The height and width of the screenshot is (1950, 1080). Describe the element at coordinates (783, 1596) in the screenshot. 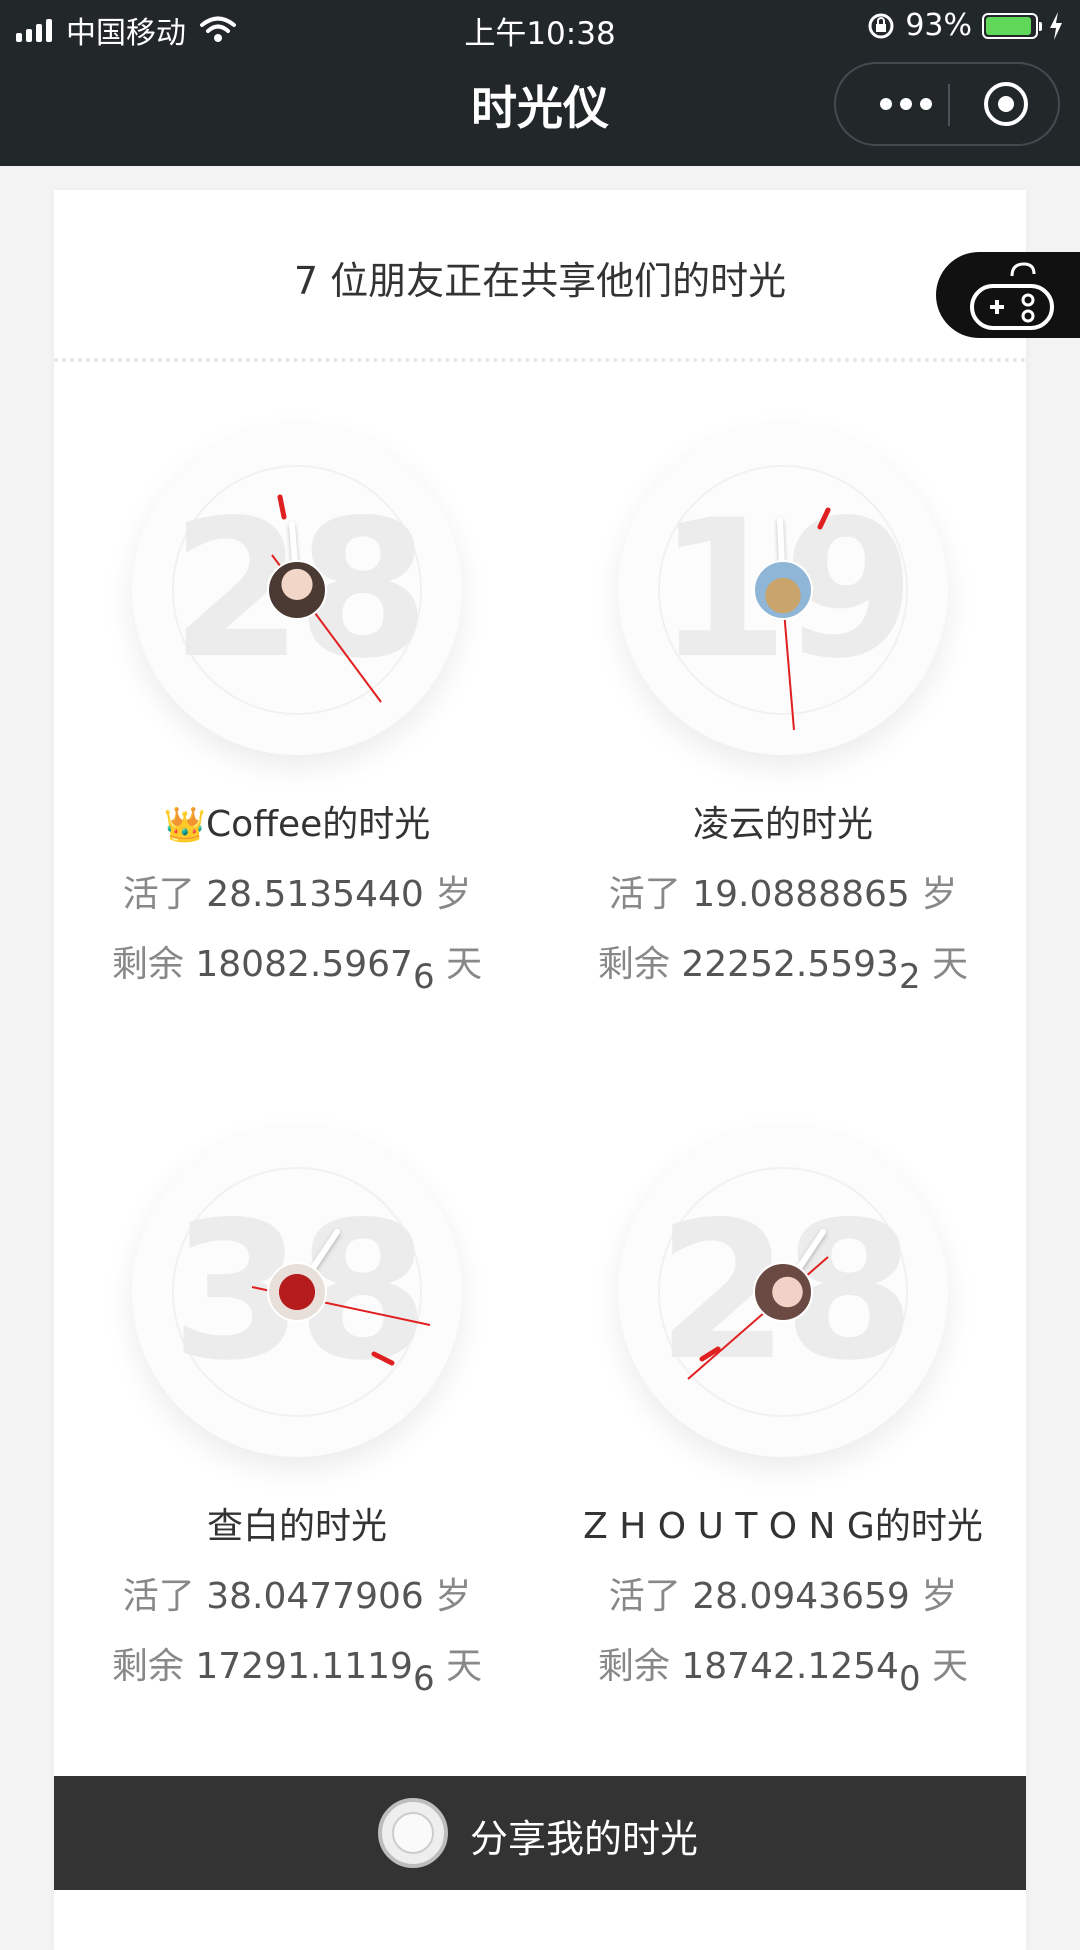

I see `lived-stat: 活了 28.0943659 岁` at that location.